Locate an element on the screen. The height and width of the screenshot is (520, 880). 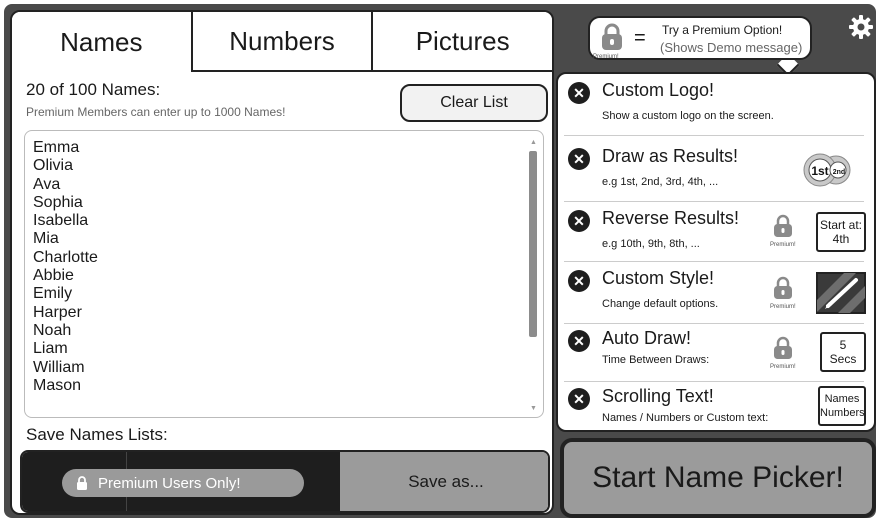
list-item: Noah is located at coordinates (52, 330).